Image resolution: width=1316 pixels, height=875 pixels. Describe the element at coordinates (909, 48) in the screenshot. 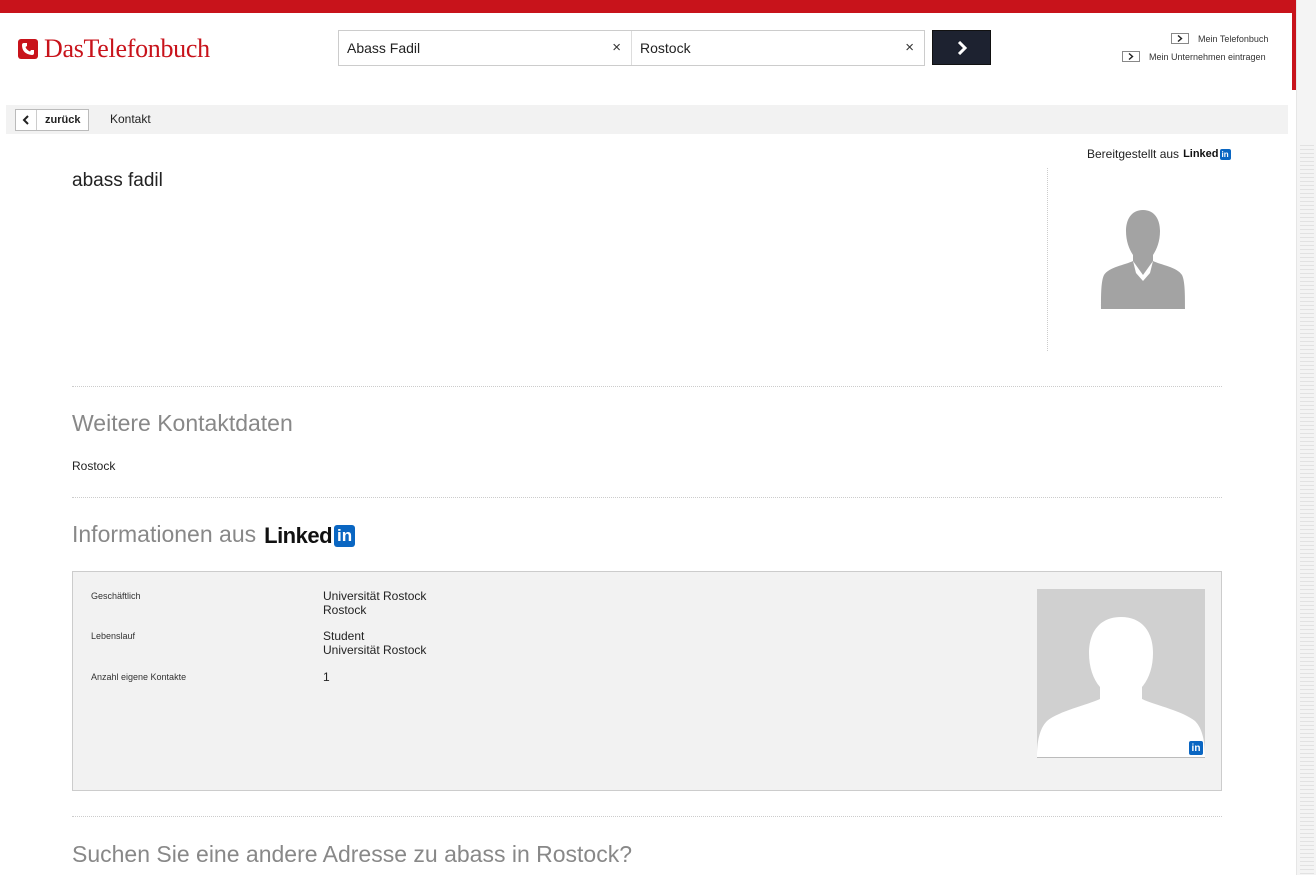

I see `clear-city-icon: ×` at that location.